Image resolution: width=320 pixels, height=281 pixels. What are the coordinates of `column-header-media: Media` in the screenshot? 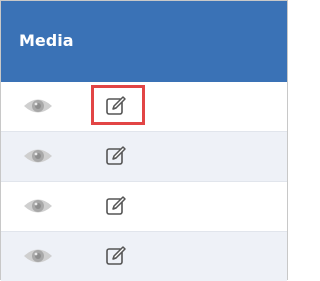 It's located at (46, 40).